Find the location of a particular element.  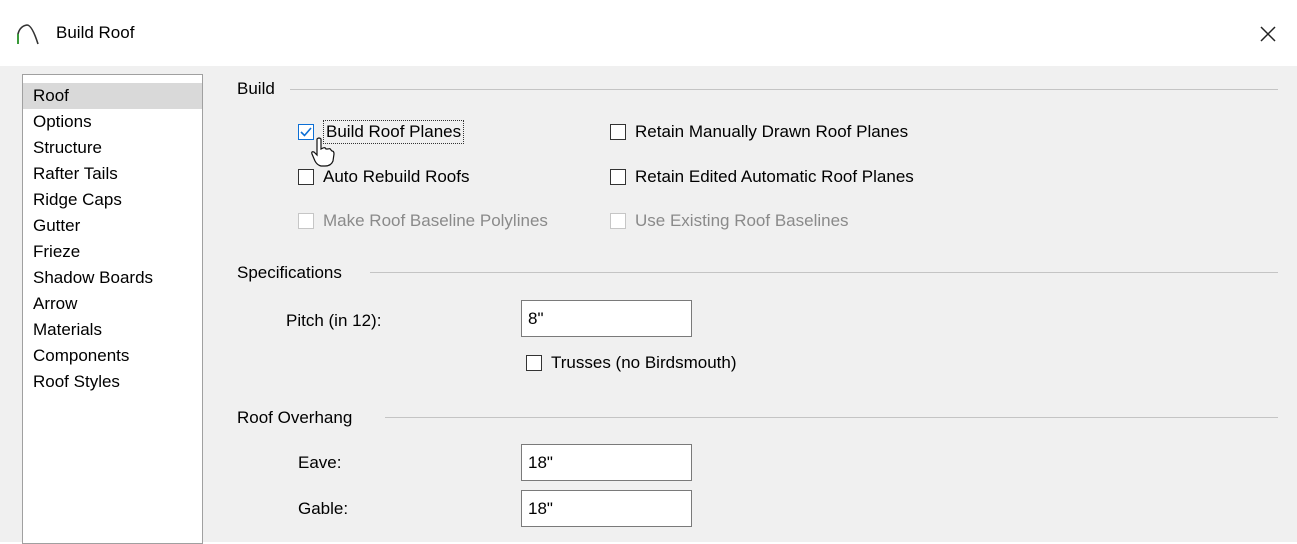

sidebar-item-shadow-boards: Shadow Boards is located at coordinates (112, 278).